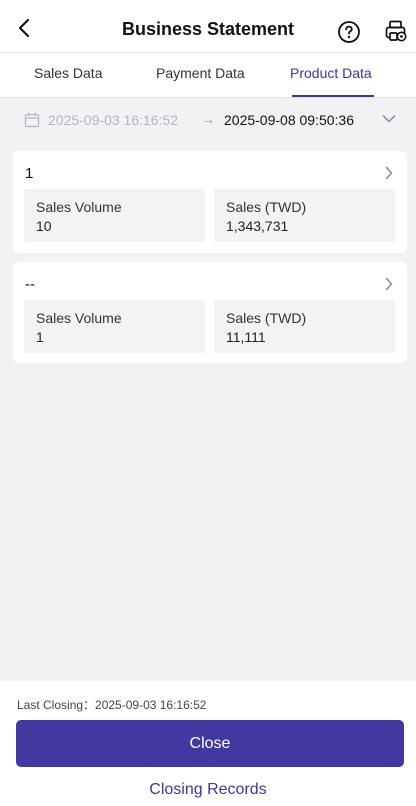 The height and width of the screenshot is (806, 416). Describe the element at coordinates (40, 337) in the screenshot. I see `stat-value: 1` at that location.